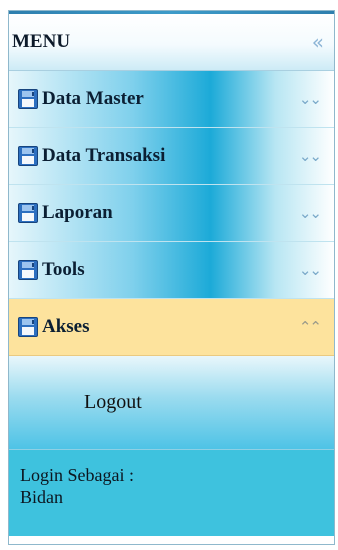 Image resolution: width=338 pixels, height=550 pixels. I want to click on nav-item-left: Laporan, so click(65, 213).